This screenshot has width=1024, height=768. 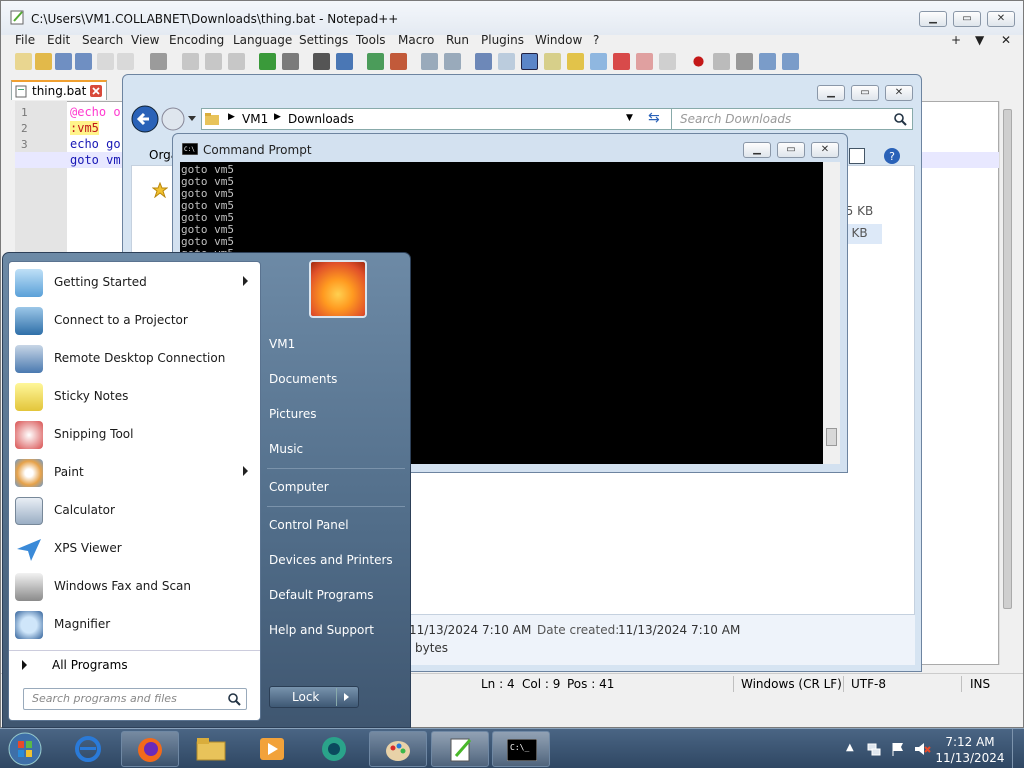 I want to click on start-item-fax-scan: Windows Fax and Scan, so click(x=134, y=587).